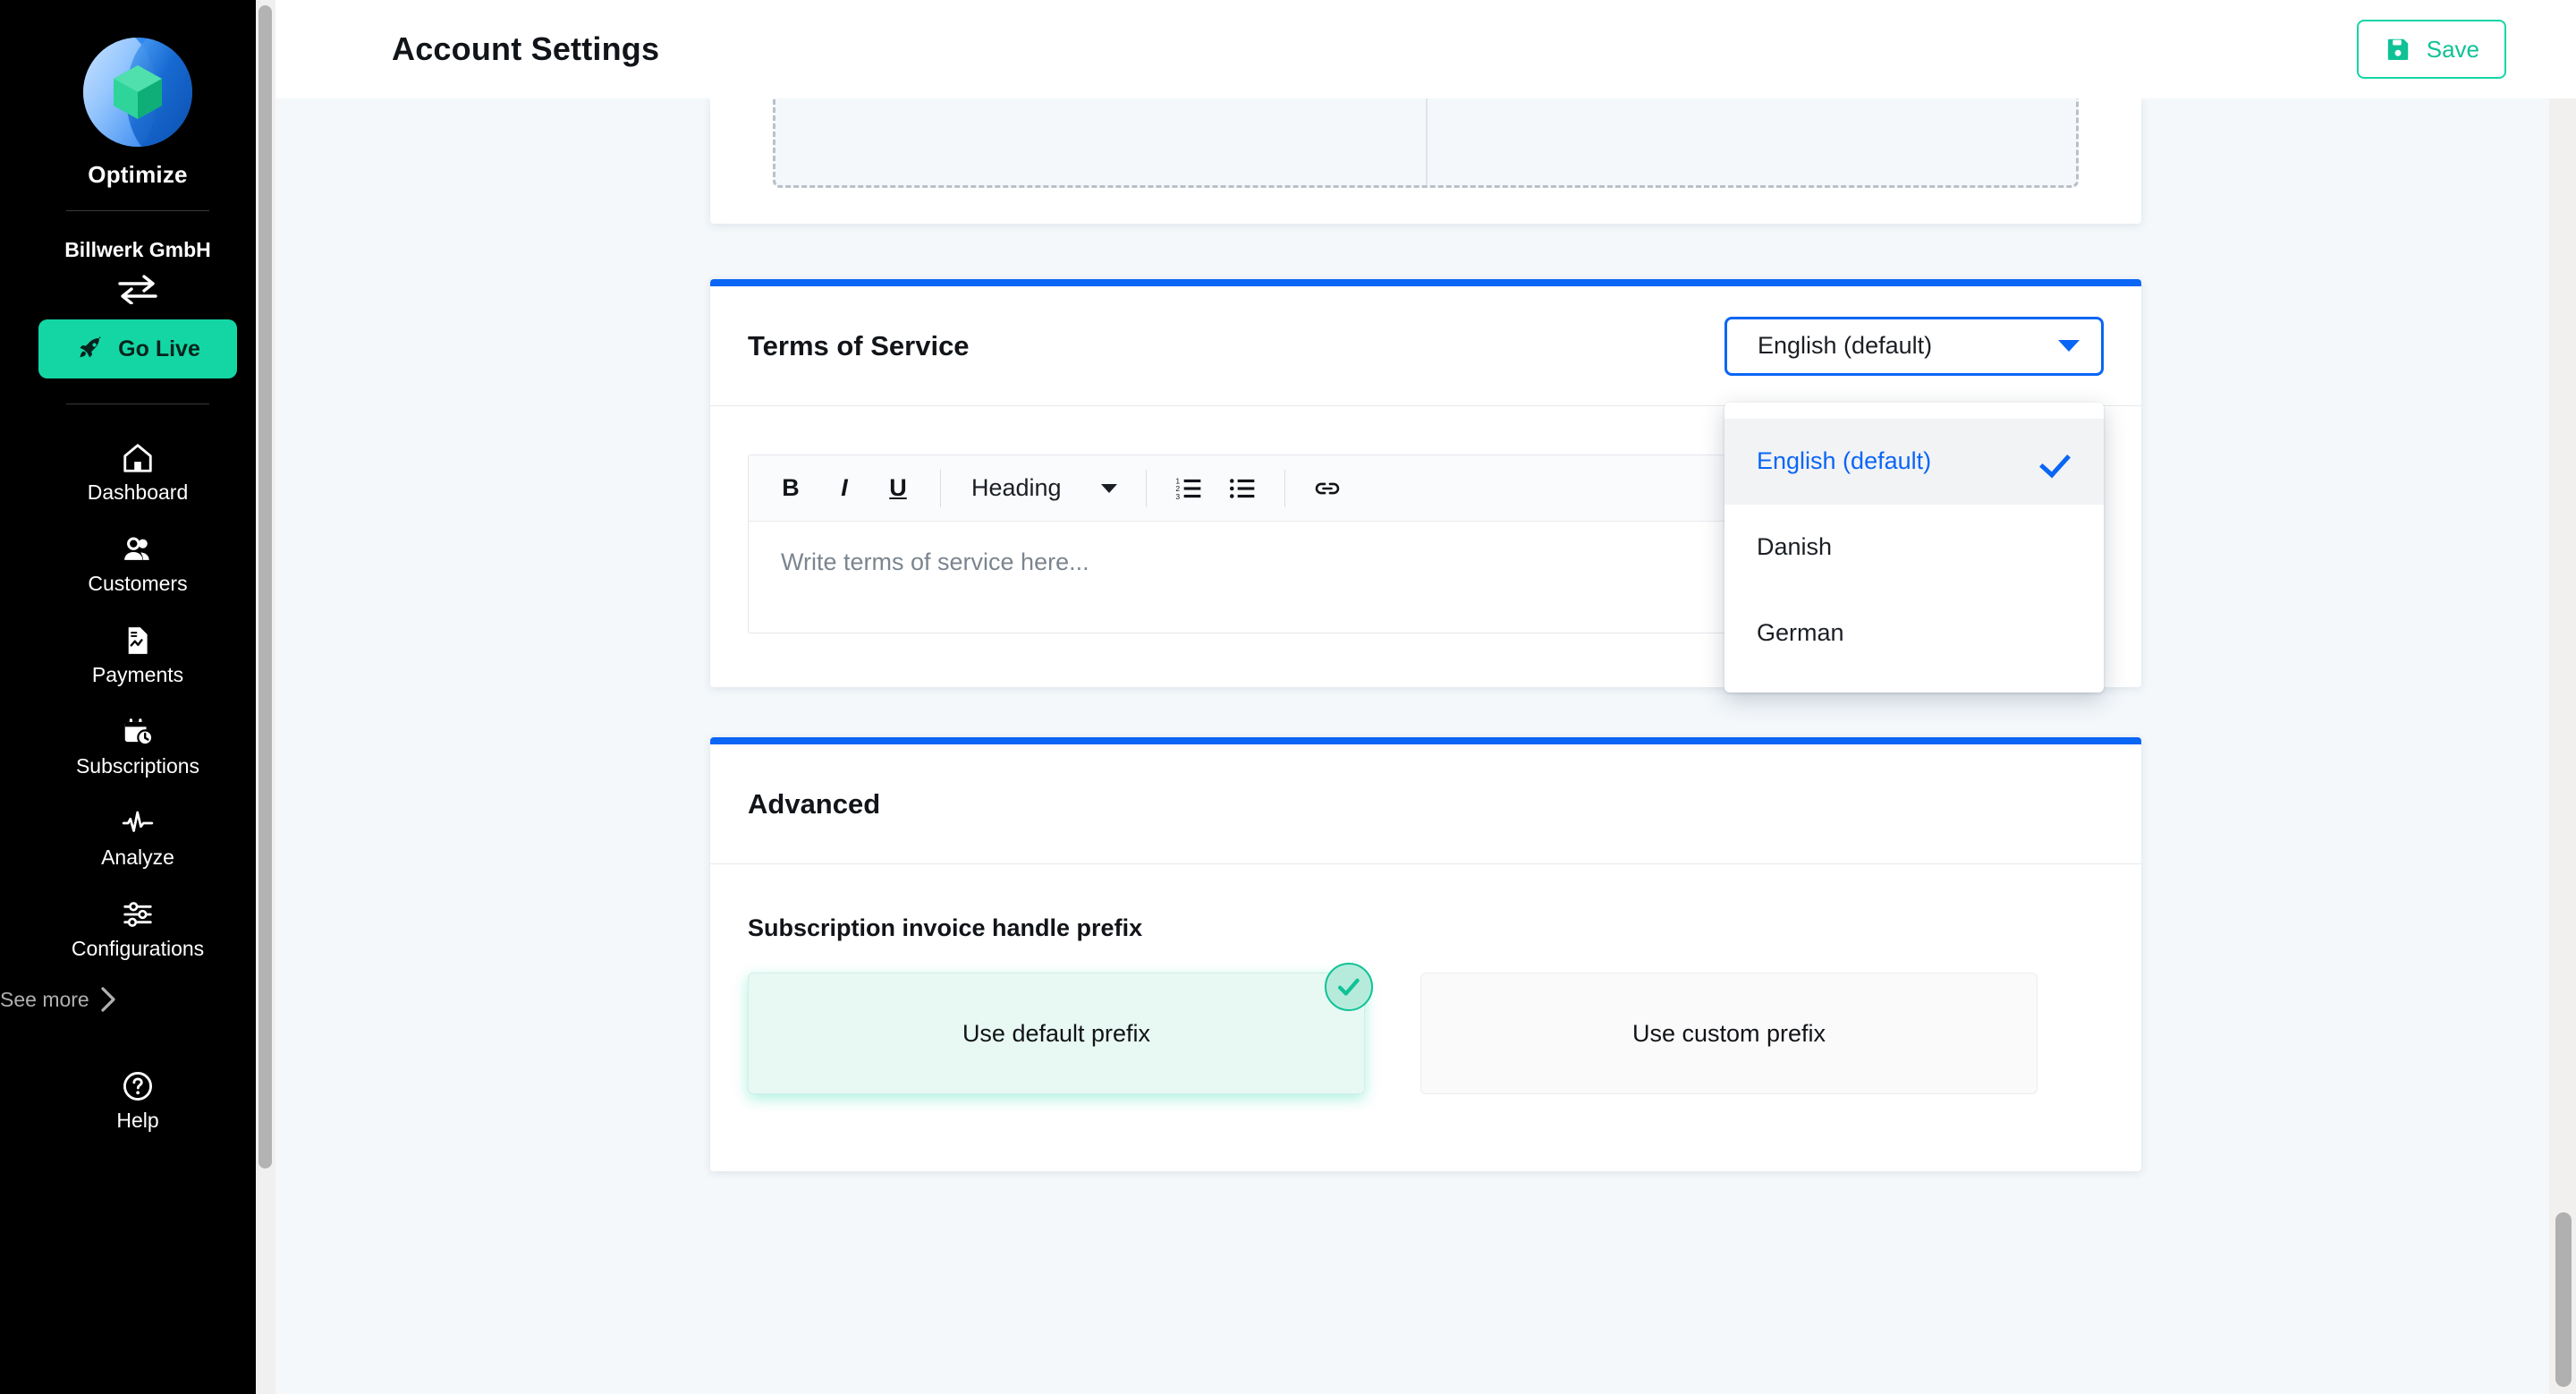  I want to click on language-option-english: English (default), so click(1914, 461).